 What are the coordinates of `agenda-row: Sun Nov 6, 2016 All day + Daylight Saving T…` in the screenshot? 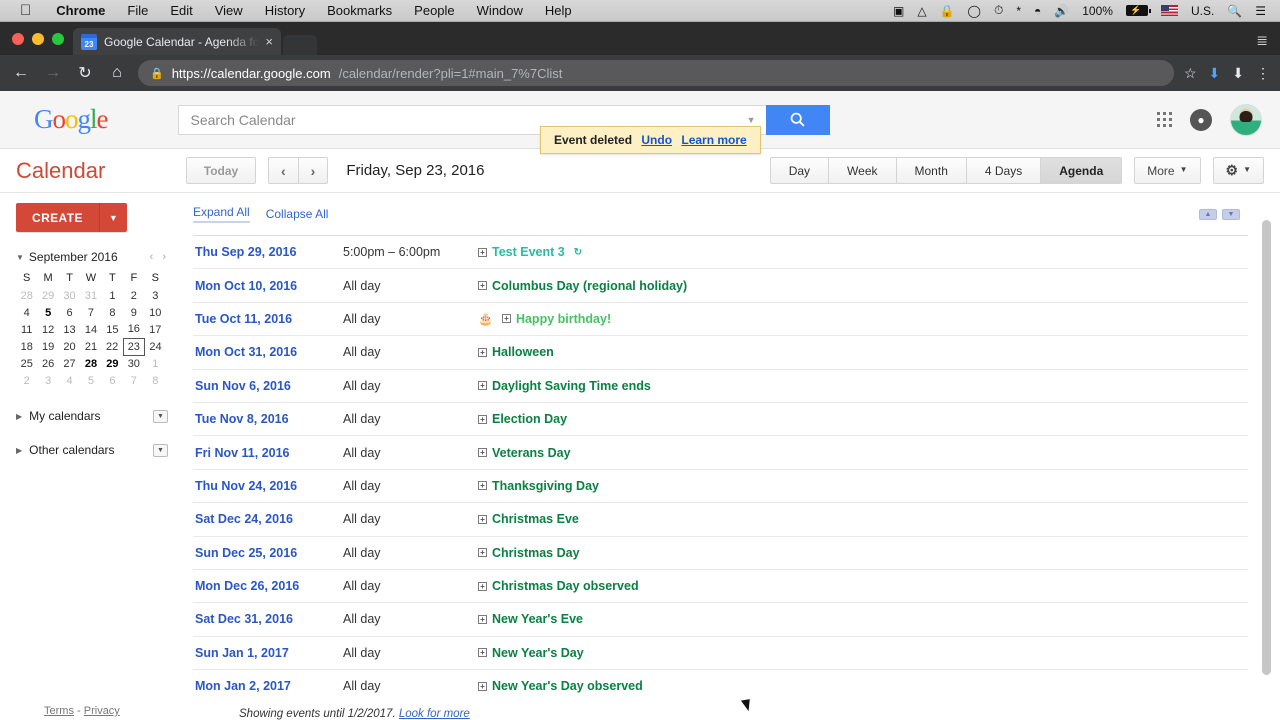 It's located at (720, 385).